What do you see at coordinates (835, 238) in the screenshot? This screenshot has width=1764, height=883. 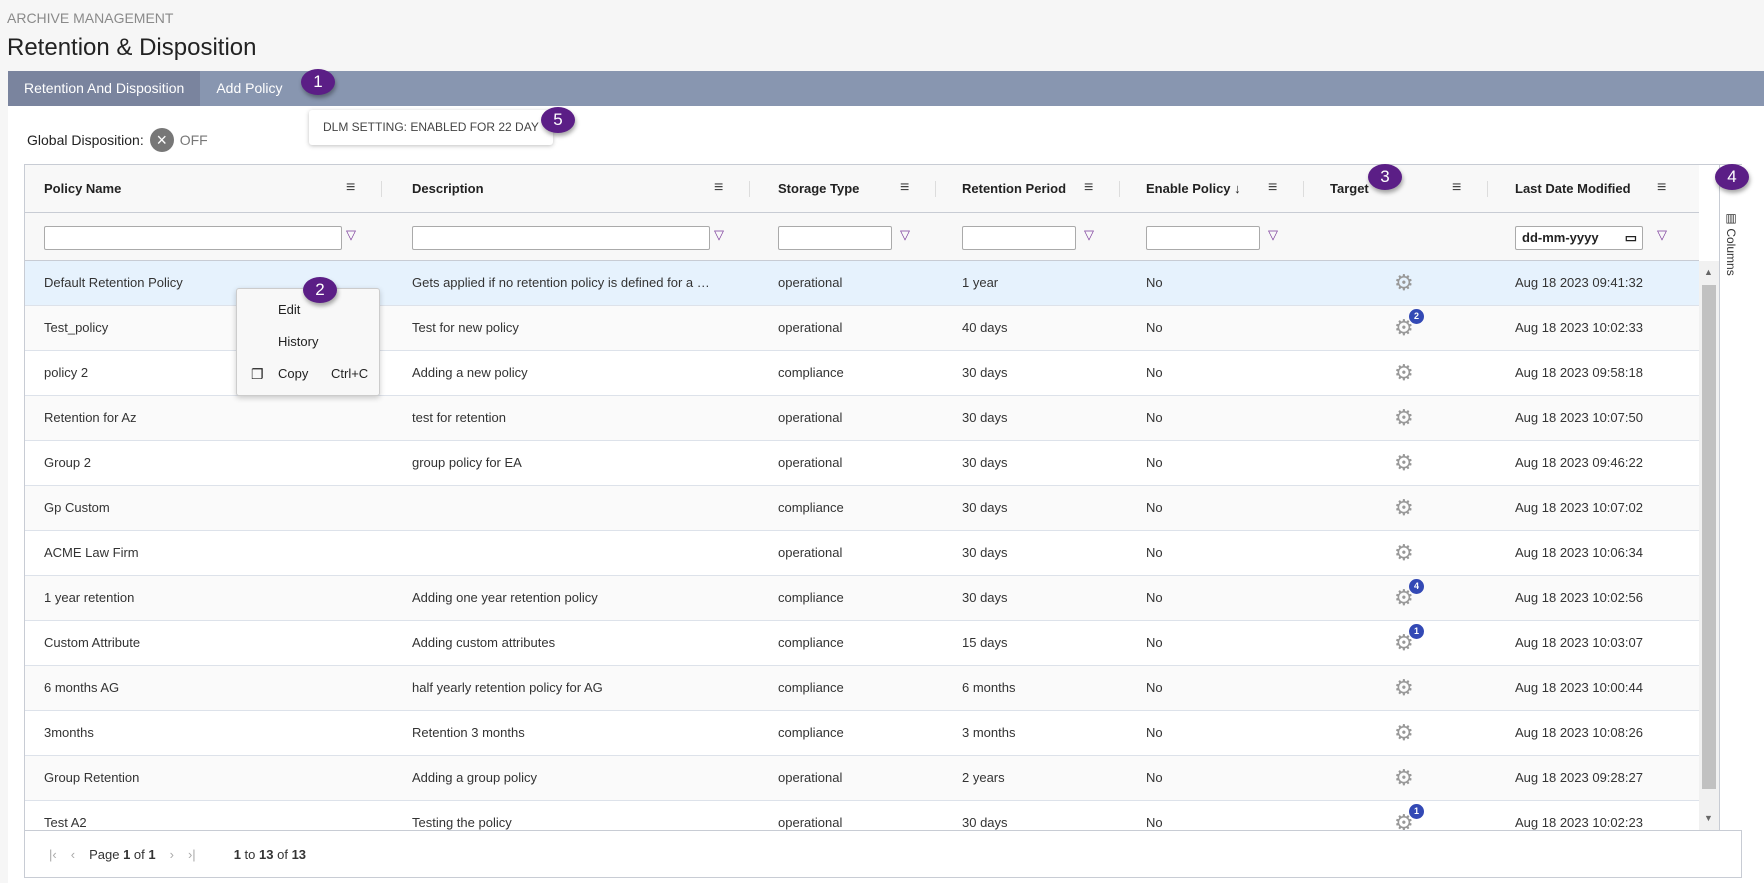 I see `filter-input-storage-type` at bounding box center [835, 238].